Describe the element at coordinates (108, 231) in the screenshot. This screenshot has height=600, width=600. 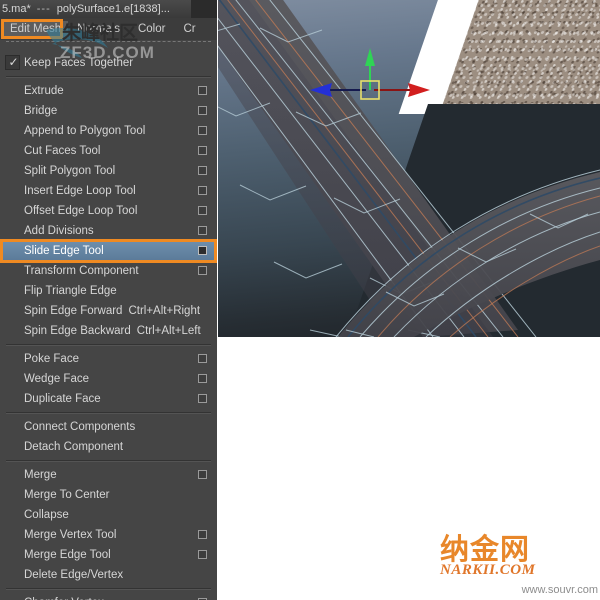
I see `menu-item-add-divisions: Add Divisions` at that location.